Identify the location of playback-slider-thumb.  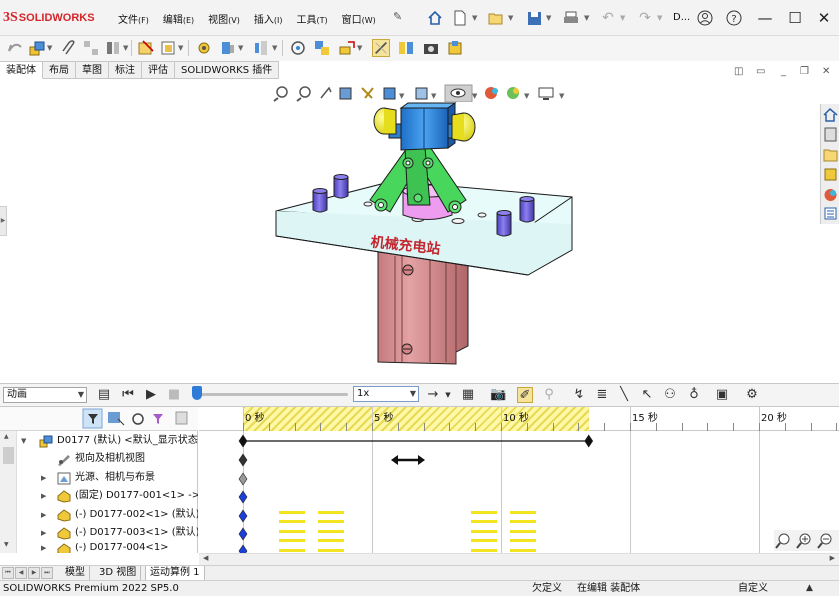
(197, 393).